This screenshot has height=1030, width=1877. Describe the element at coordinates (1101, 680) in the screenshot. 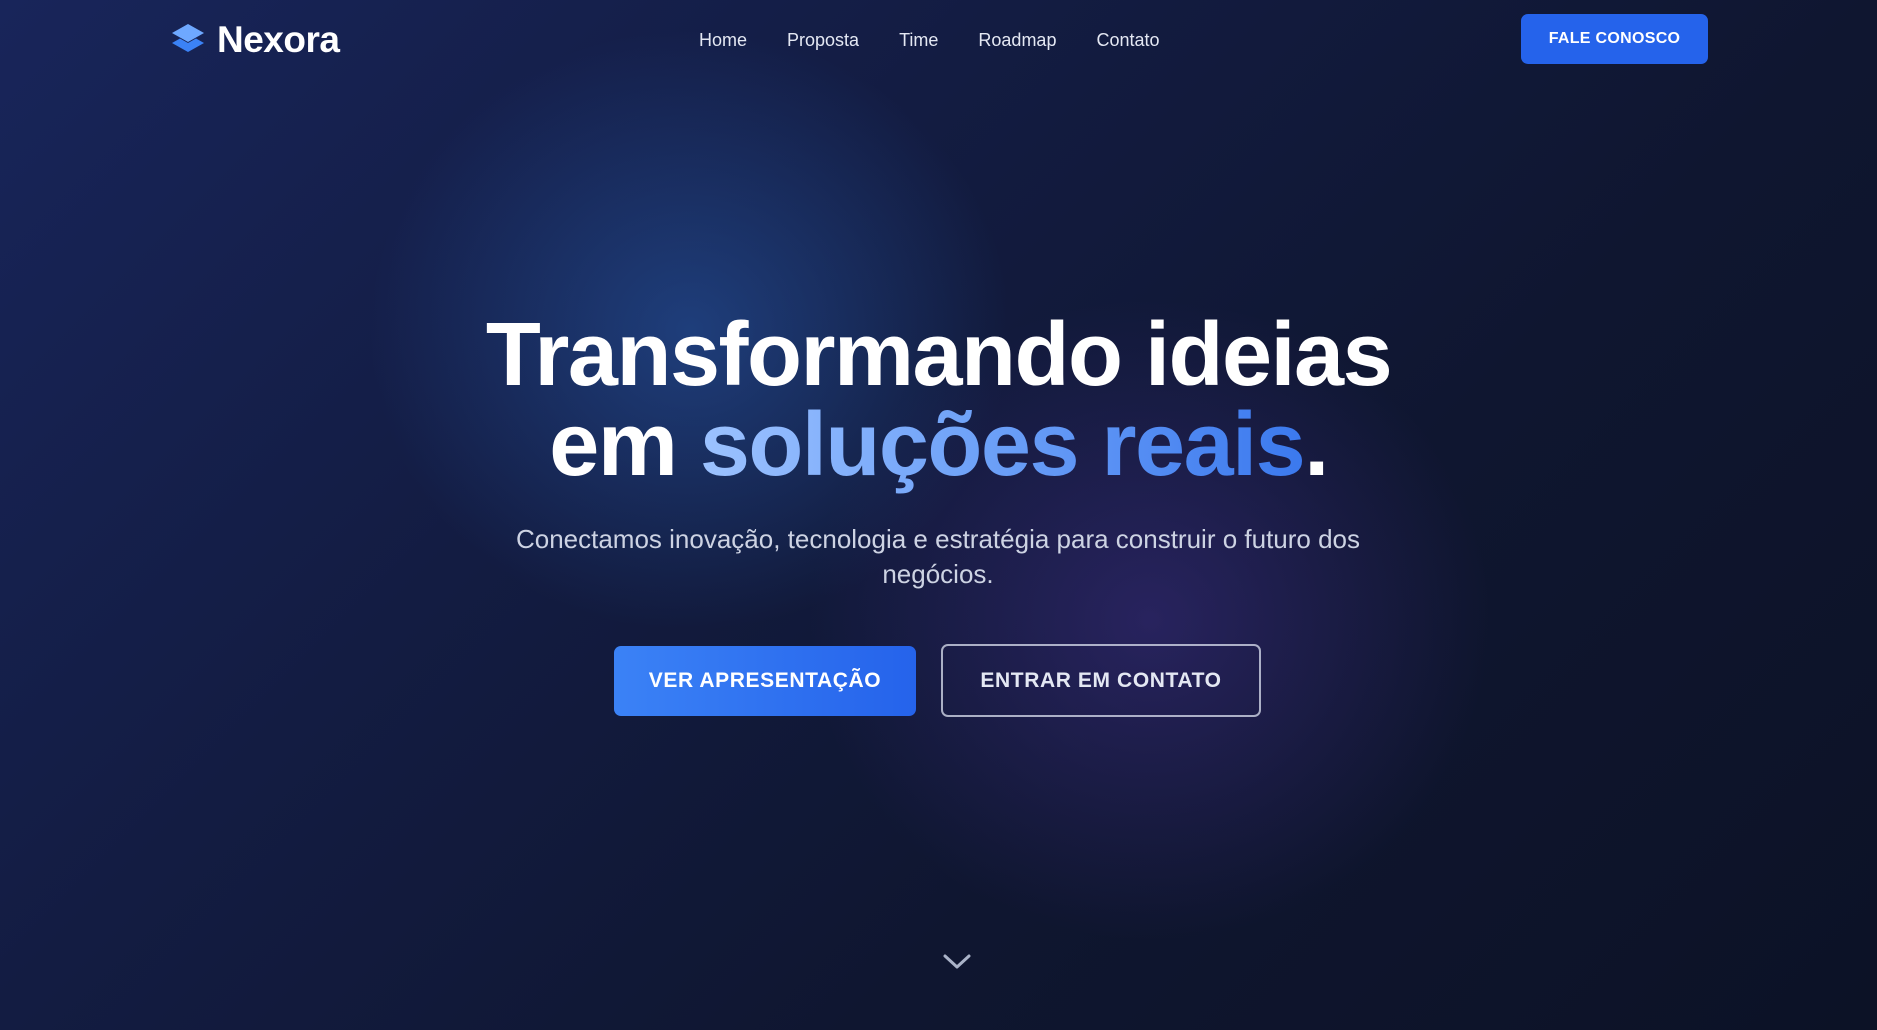

I see `get-in-touch-button: ENTRAR EM CONTATO` at that location.